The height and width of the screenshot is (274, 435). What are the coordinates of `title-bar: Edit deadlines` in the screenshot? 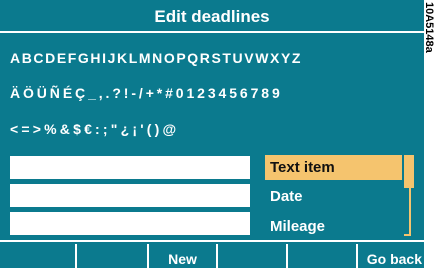 It's located at (212, 16).